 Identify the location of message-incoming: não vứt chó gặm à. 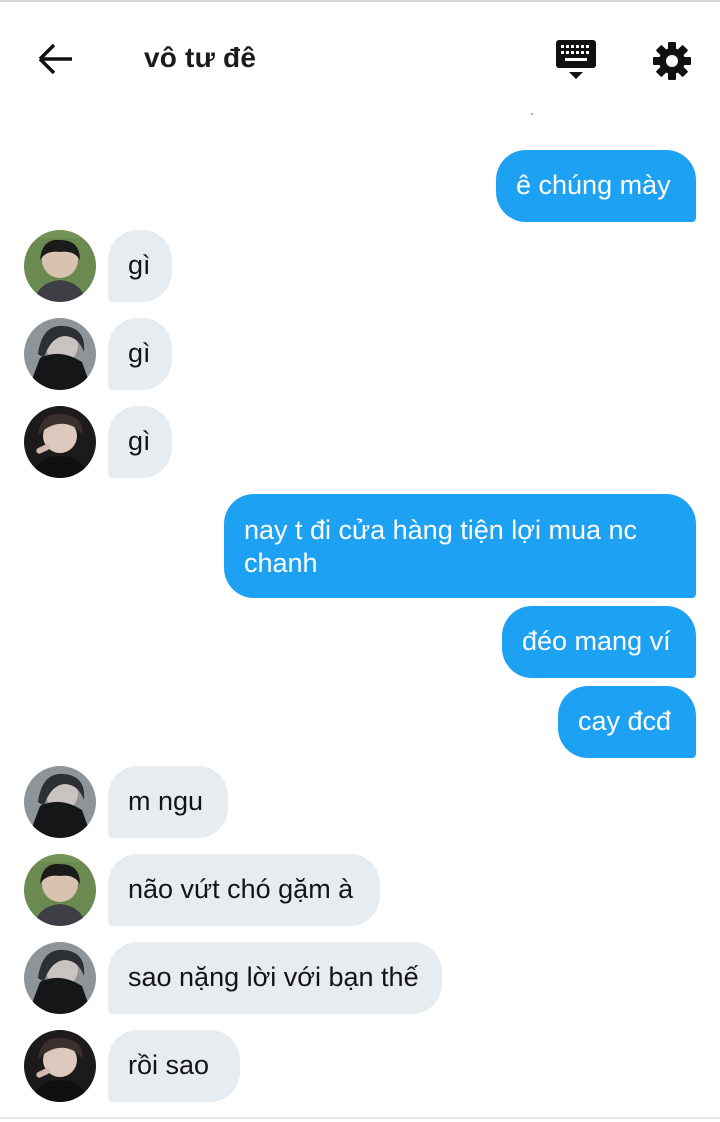
(244, 890).